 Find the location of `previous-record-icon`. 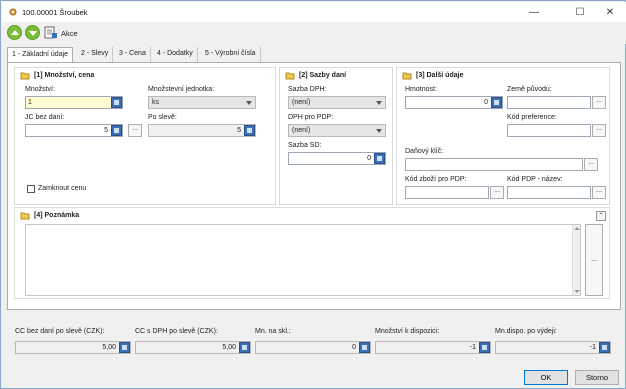

previous-record-icon is located at coordinates (14, 32).